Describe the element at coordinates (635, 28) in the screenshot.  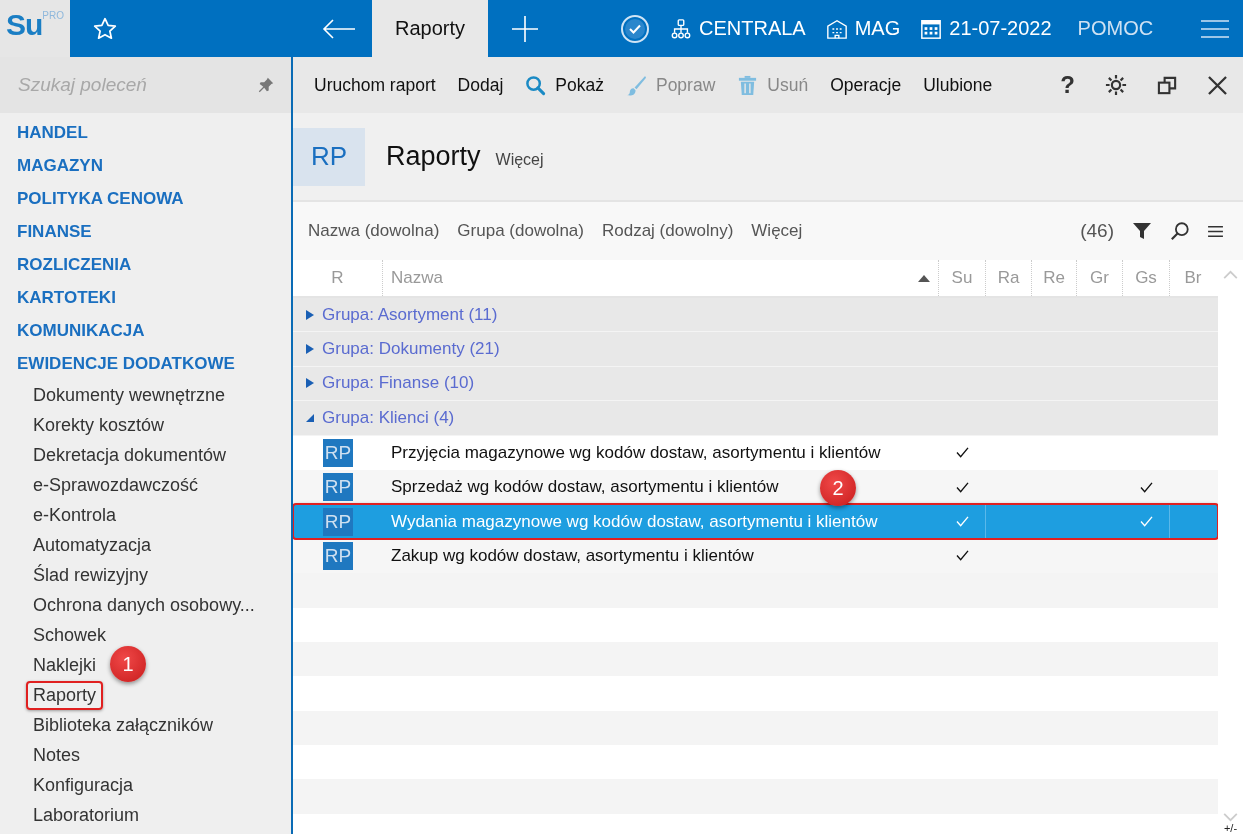
I see `check-circle-icon` at that location.